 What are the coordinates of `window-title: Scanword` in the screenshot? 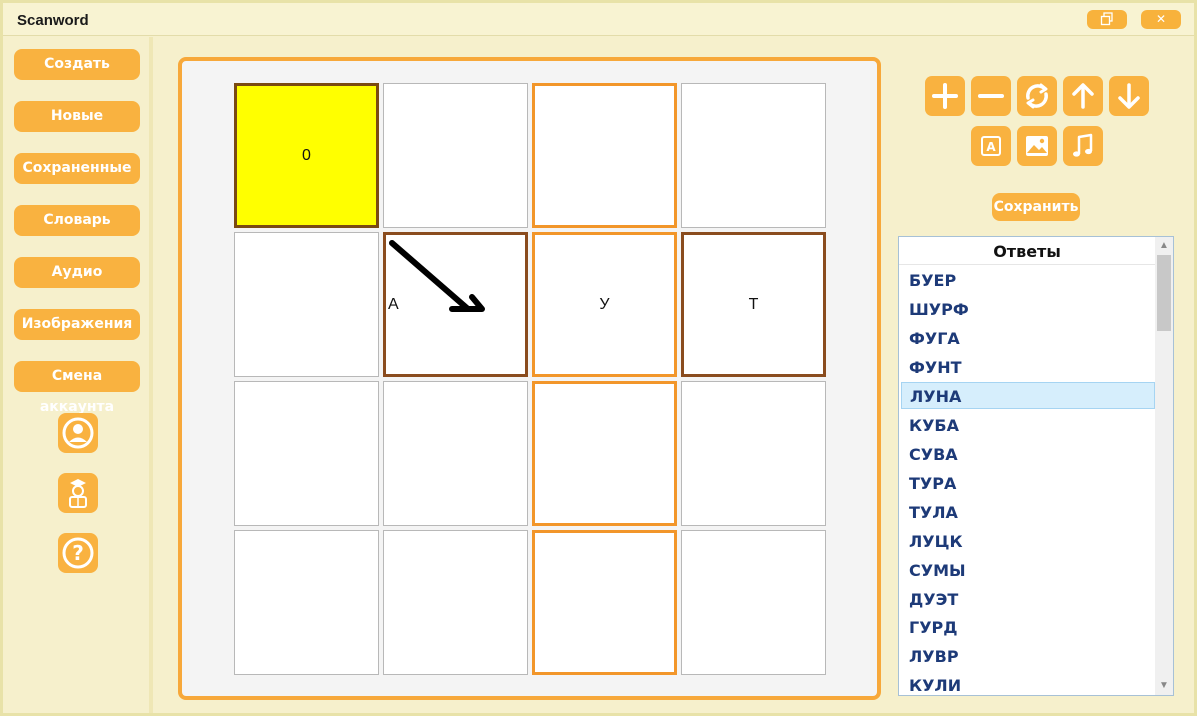 It's located at (53, 20).